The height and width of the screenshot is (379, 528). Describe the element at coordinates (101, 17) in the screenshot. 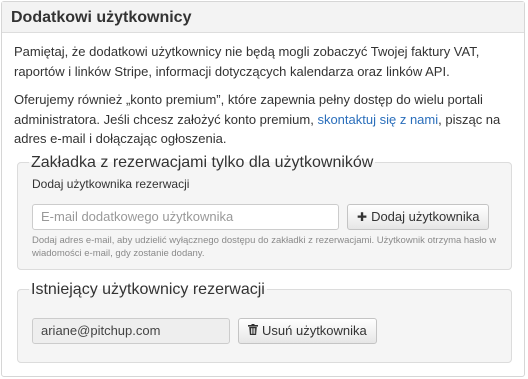

I see `panel-title: Dodatkowi użytkownicy` at that location.